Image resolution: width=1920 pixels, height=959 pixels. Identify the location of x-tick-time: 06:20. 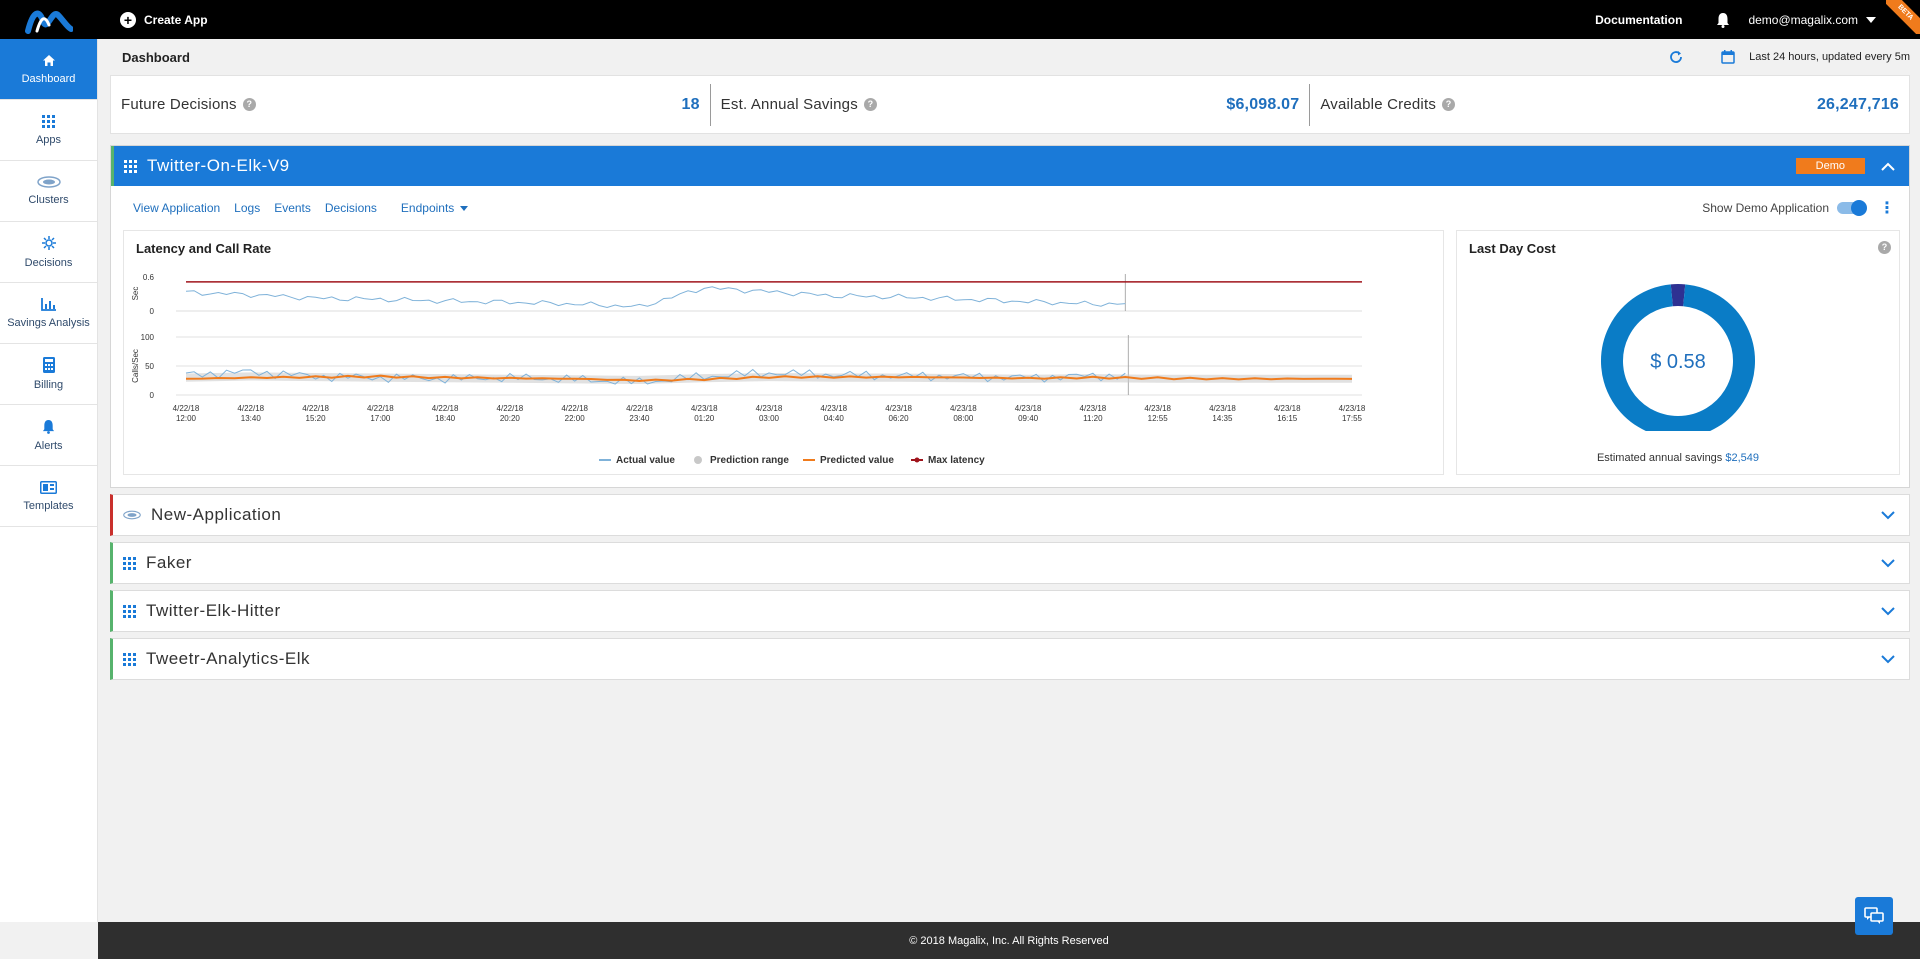
(899, 418).